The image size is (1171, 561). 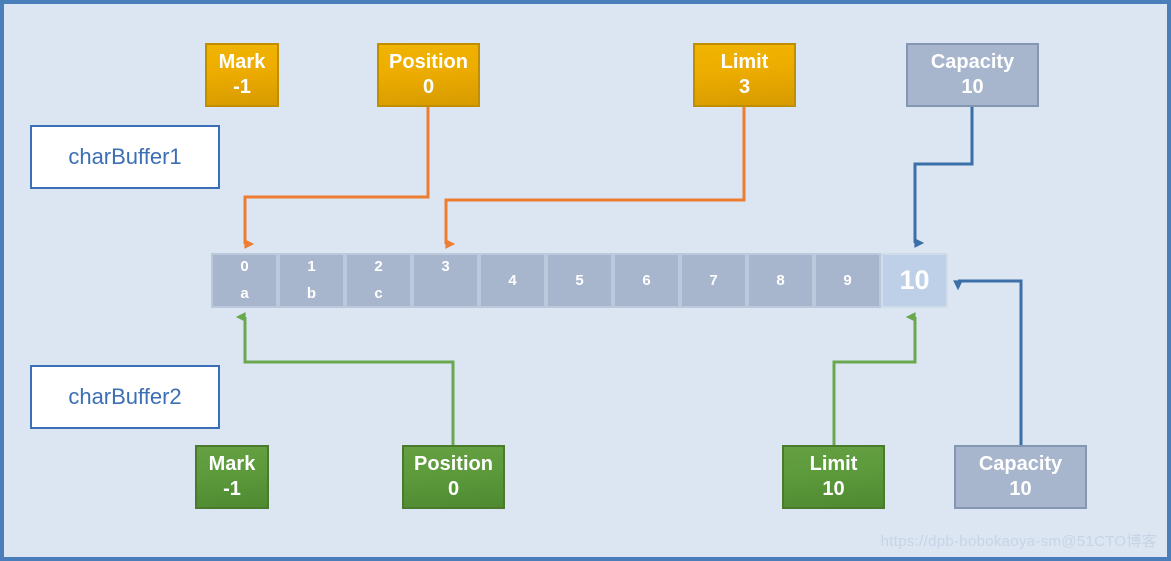 I want to click on charbuffer2-plate-label: charBuffer2, so click(x=125, y=396).